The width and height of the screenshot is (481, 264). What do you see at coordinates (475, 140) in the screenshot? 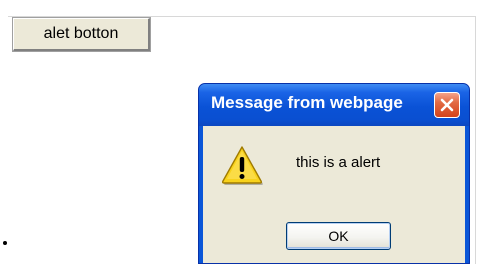
I see `page-border-right` at bounding box center [475, 140].